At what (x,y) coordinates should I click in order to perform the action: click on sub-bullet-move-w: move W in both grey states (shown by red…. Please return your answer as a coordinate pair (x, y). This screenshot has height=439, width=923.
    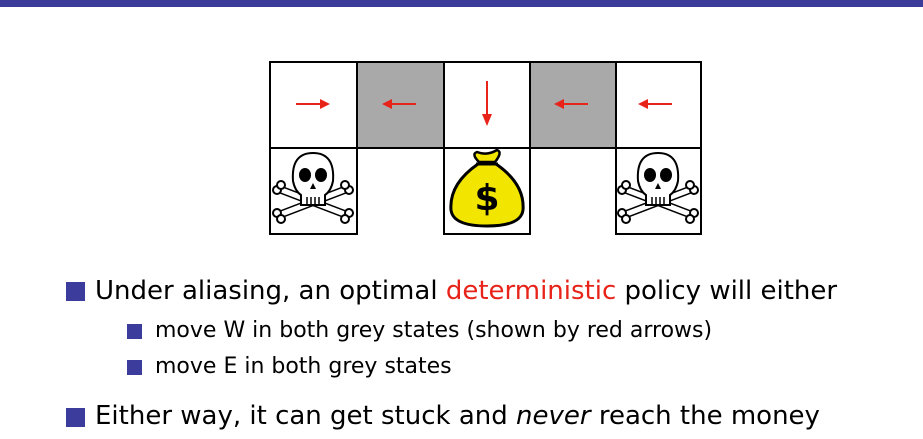
    Looking at the image, I should click on (434, 330).